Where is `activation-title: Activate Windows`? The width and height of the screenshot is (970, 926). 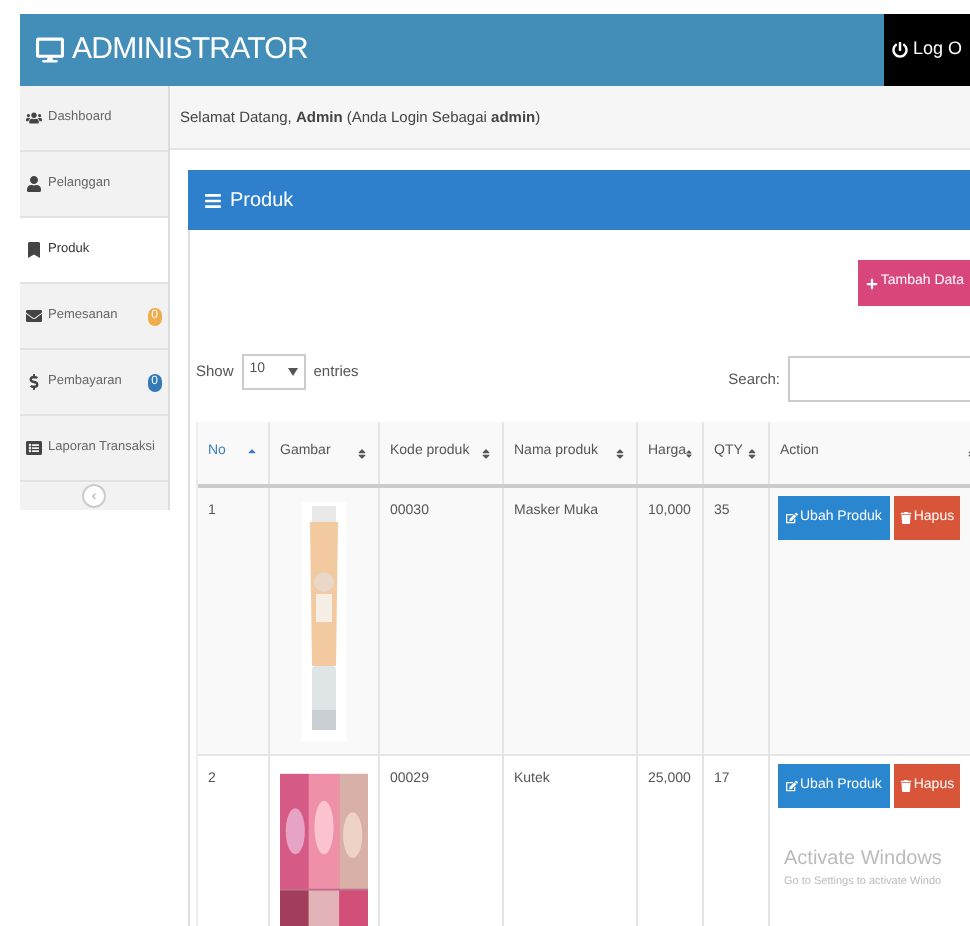
activation-title: Activate Windows is located at coordinates (863, 860).